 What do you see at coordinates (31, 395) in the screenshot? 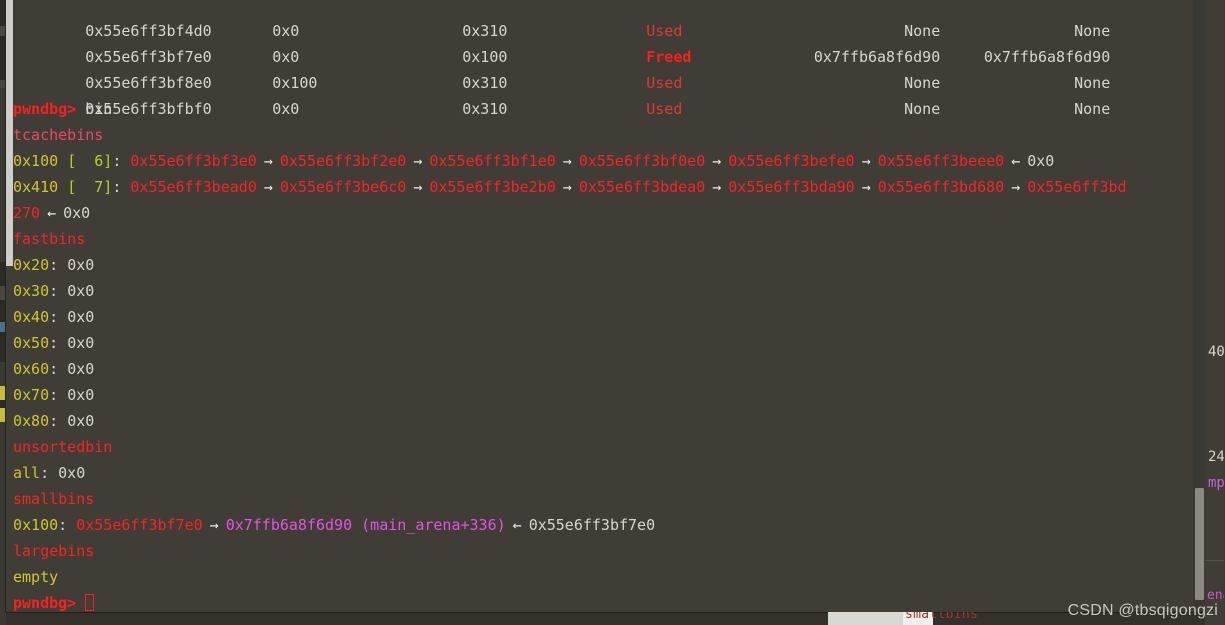
I see `fastbin-size: 0x70` at bounding box center [31, 395].